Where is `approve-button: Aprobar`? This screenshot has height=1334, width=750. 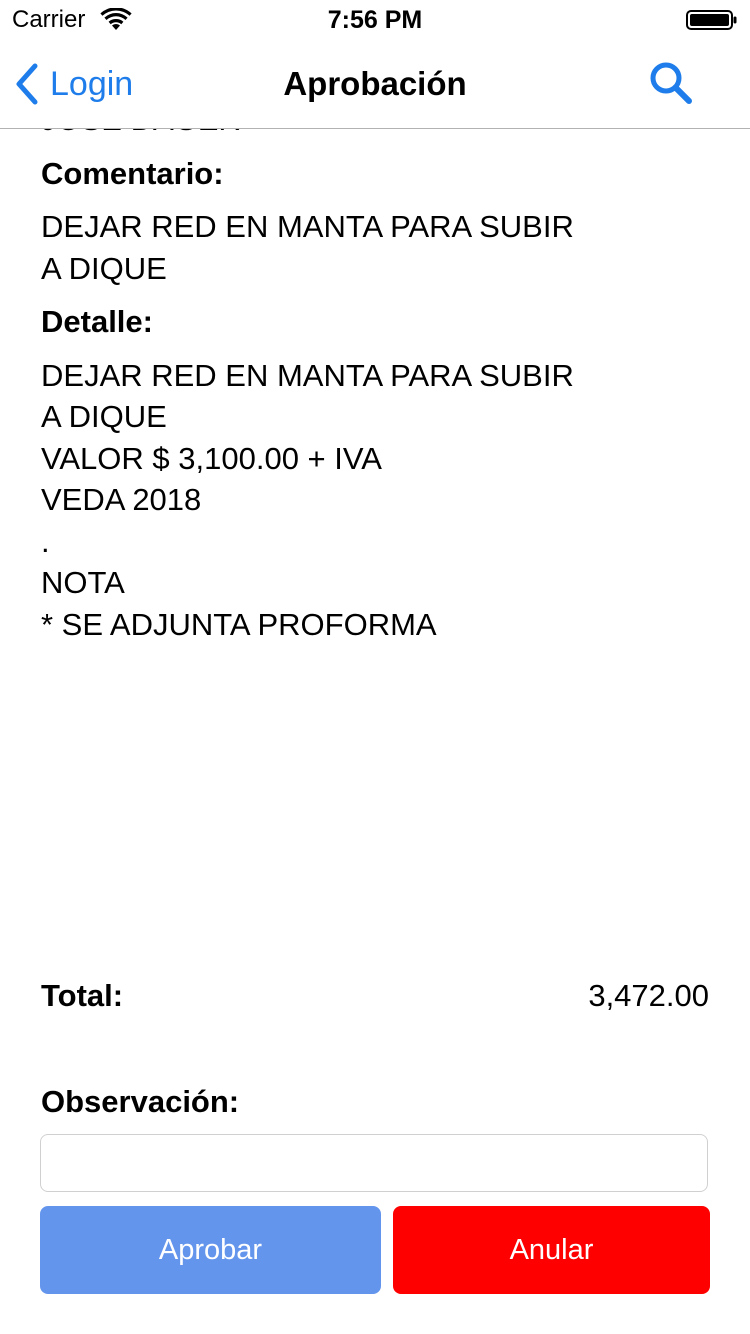 approve-button: Aprobar is located at coordinates (210, 1250).